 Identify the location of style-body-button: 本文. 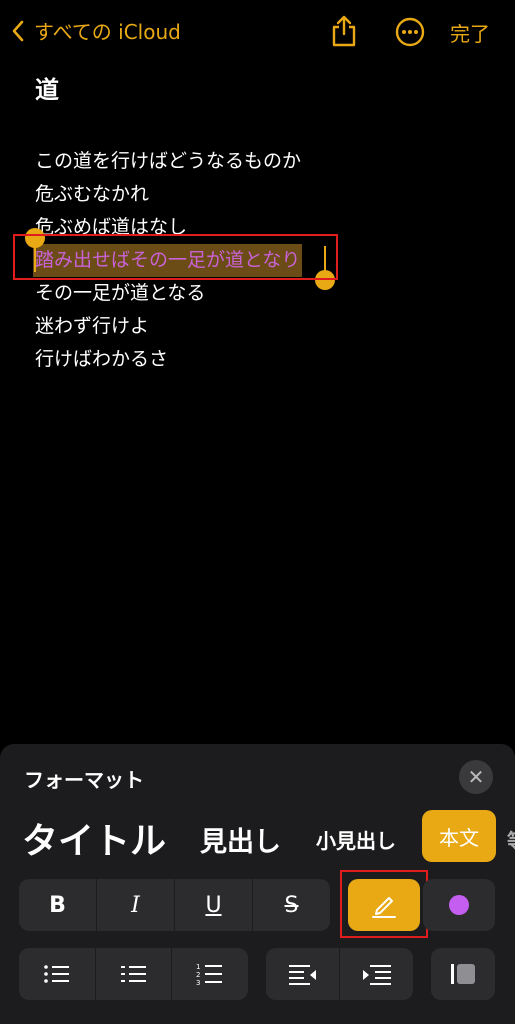
(459, 836).